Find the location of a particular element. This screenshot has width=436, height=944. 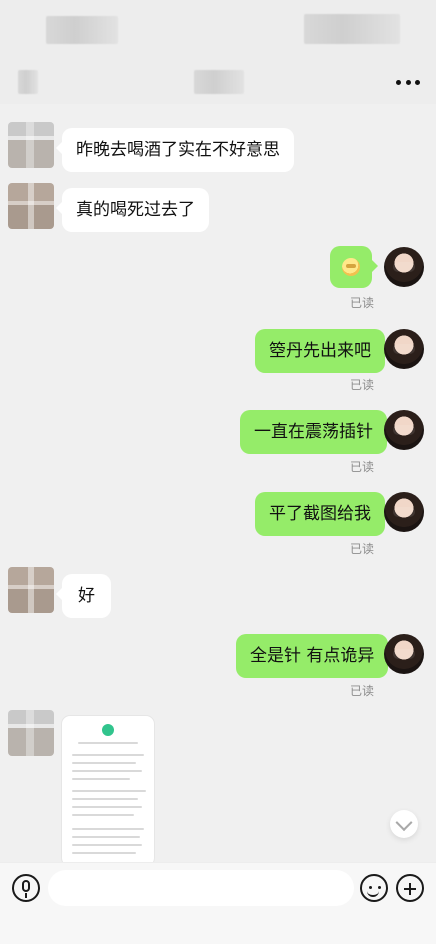

outgoing-message-bubble: 一直在震荡插针 is located at coordinates (316, 432).